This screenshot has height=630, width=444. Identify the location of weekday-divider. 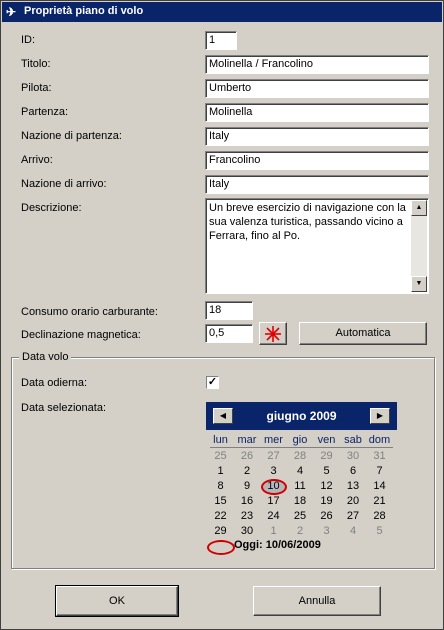
(301, 447).